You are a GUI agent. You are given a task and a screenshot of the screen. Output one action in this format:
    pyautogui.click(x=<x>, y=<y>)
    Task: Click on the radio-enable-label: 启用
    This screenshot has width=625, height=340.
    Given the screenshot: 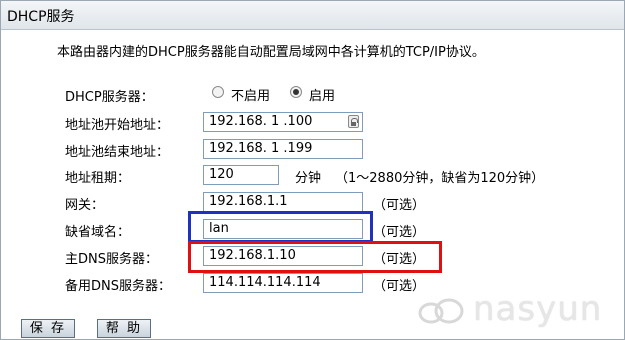 What is the action you would take?
    pyautogui.click(x=322, y=96)
    